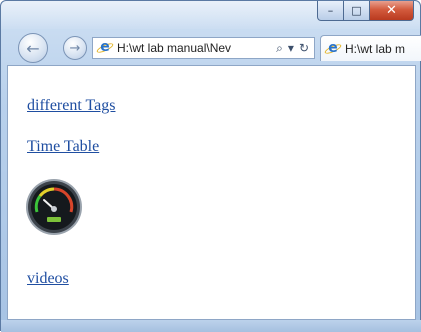 The width and height of the screenshot is (421, 332). Describe the element at coordinates (330, 11) in the screenshot. I see `minimize-button: –` at that location.